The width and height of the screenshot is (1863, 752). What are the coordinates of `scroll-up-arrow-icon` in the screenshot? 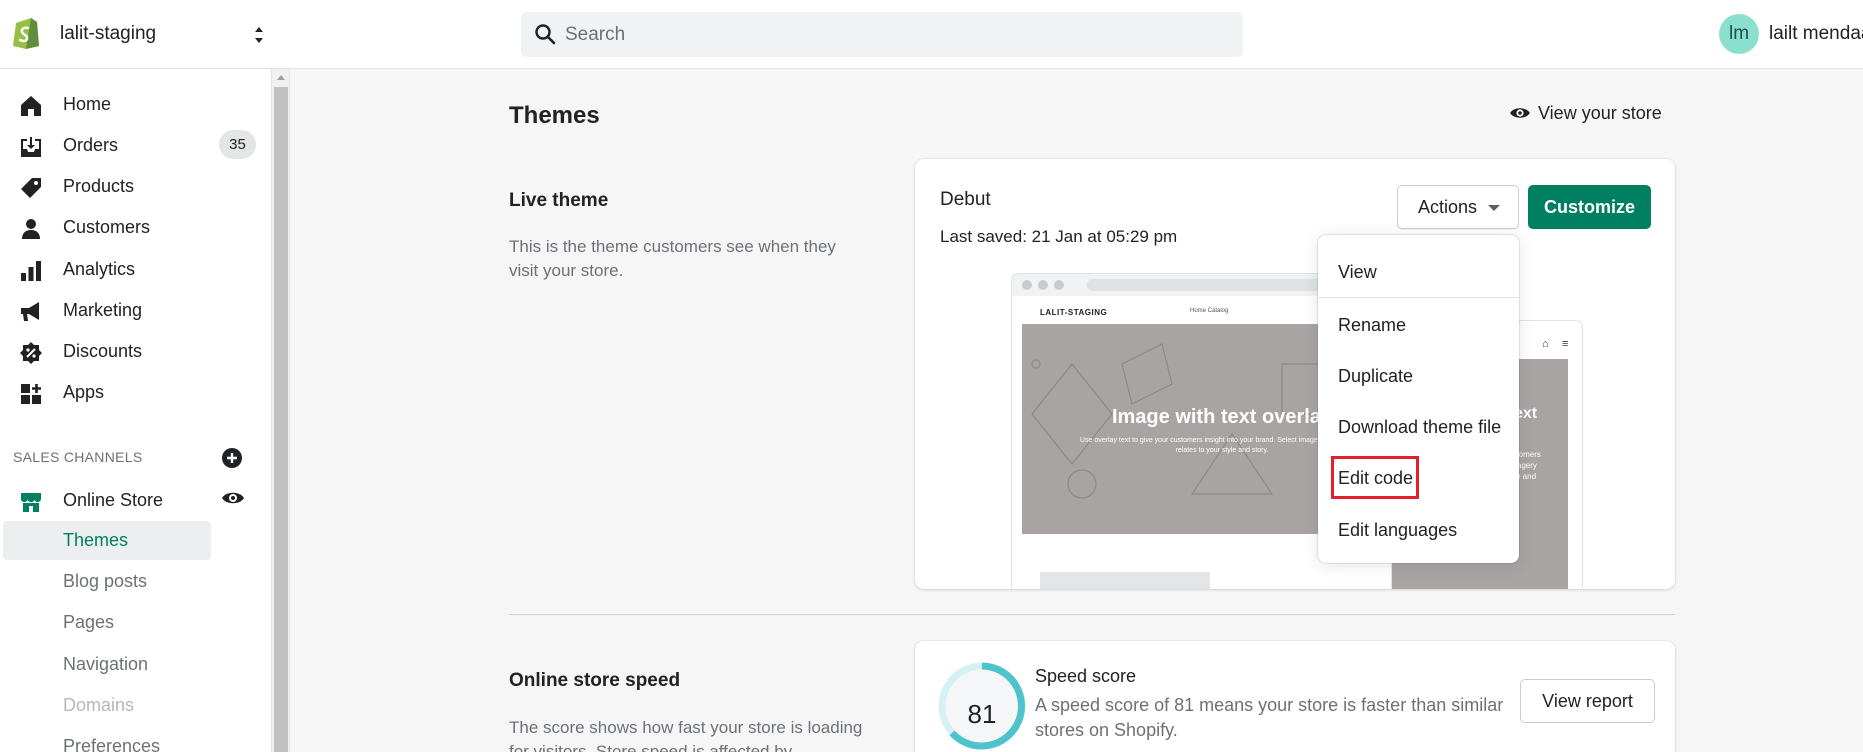 It's located at (281, 77).